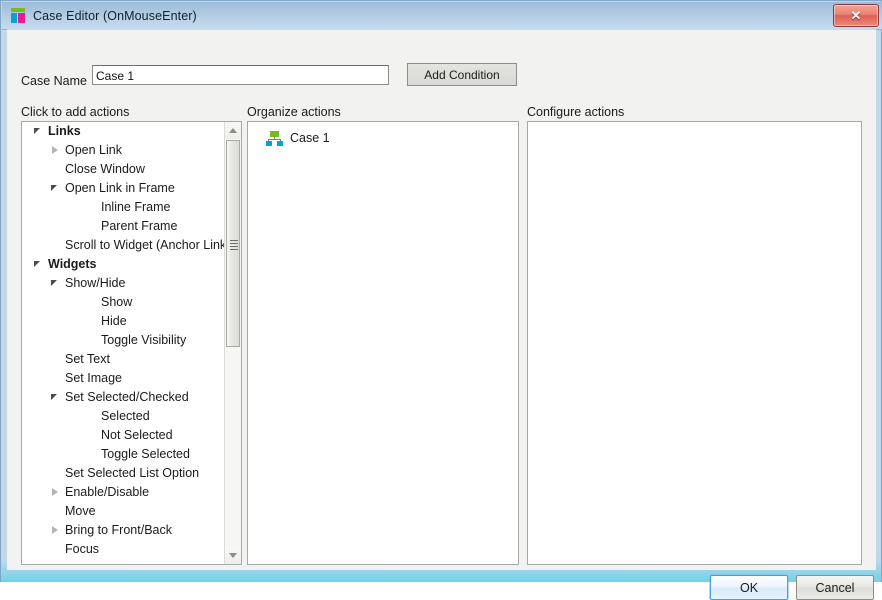 This screenshot has width=882, height=600. Describe the element at coordinates (127, 397) in the screenshot. I see `action-tree-item-label: Set Selected/Checked` at that location.